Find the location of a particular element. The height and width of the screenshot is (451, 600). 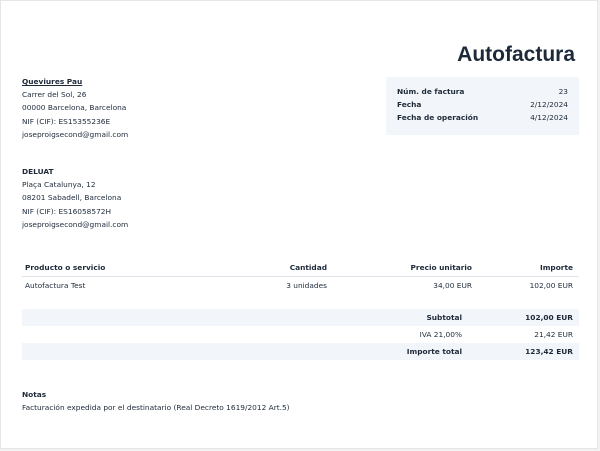

header-quantity: Cantidad is located at coordinates (308, 267).